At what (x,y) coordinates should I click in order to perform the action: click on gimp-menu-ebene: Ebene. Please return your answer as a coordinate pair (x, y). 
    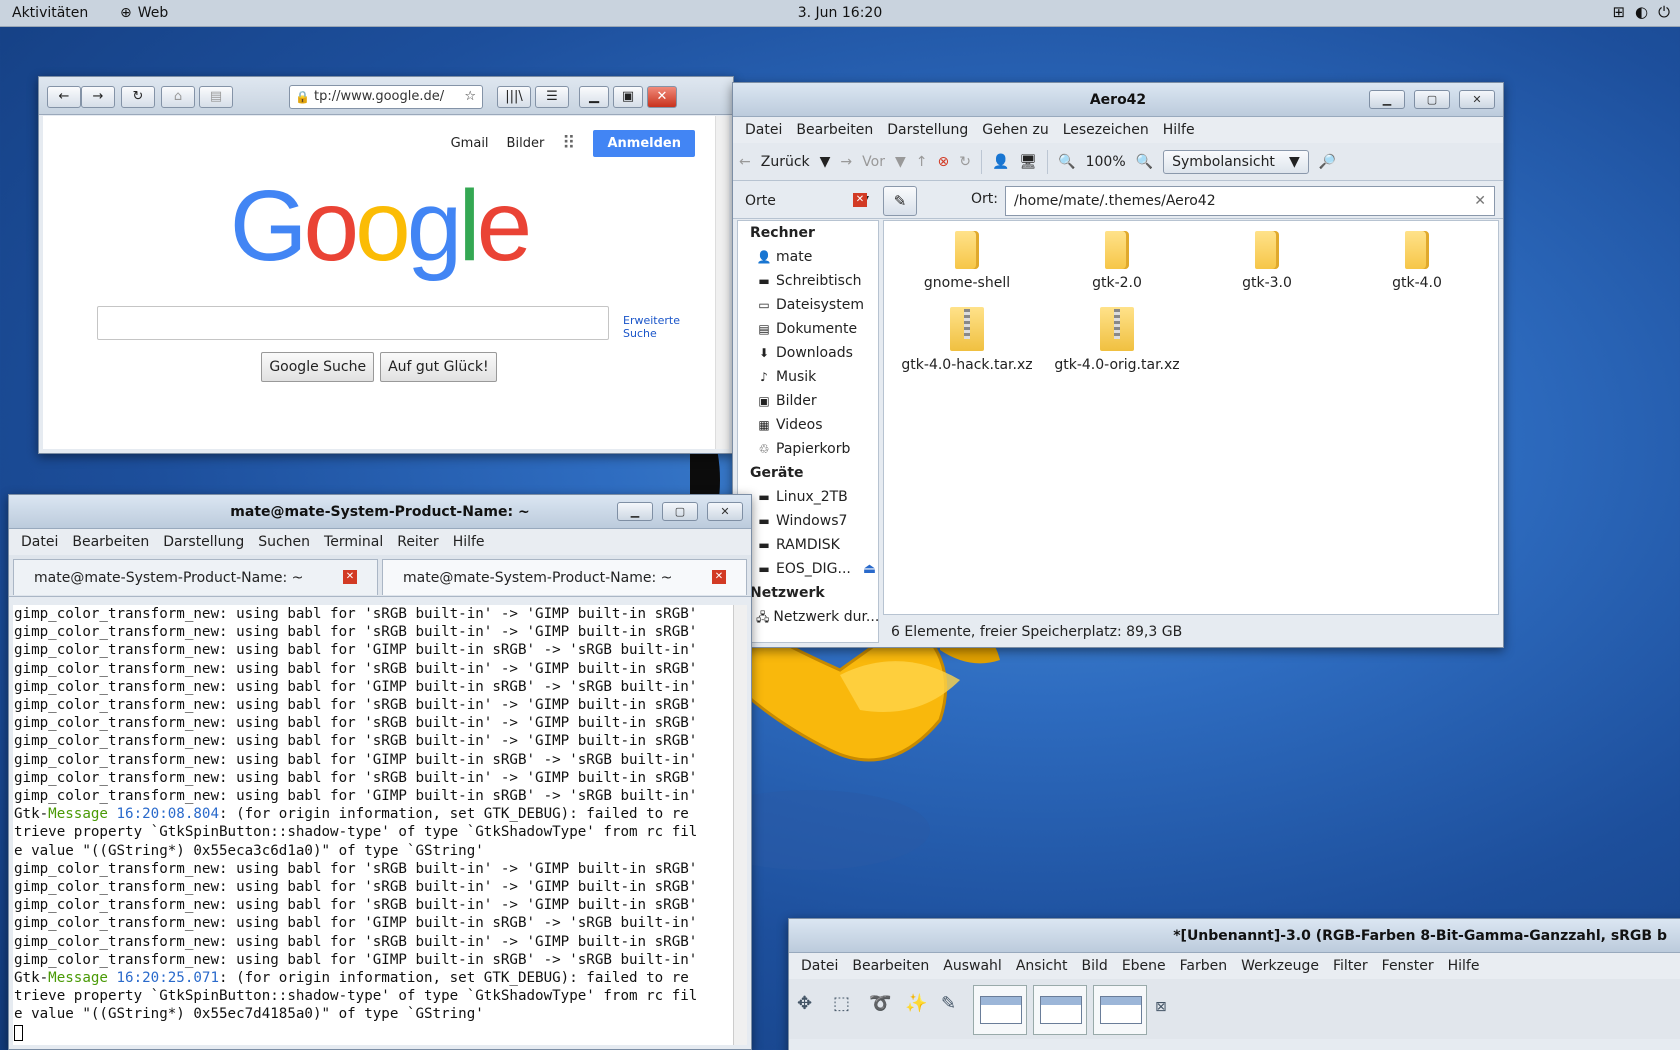
    Looking at the image, I should click on (1144, 966).